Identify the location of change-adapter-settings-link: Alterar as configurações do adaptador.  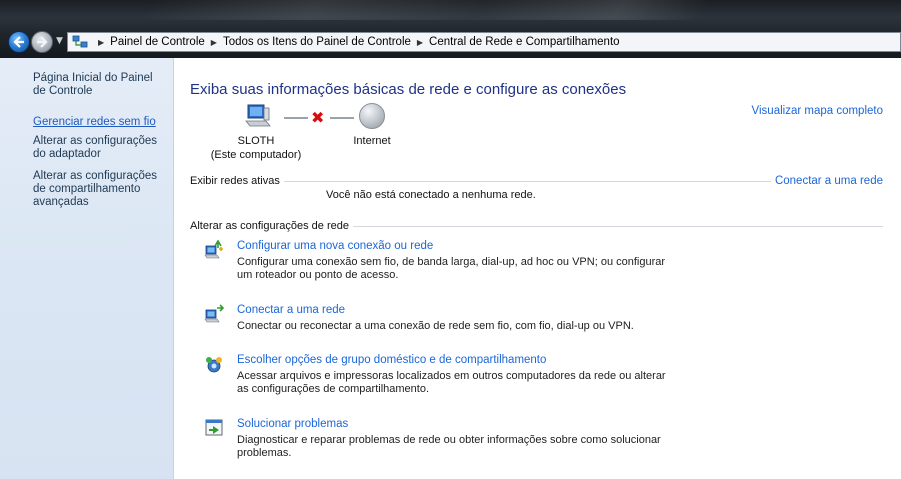
(100, 148).